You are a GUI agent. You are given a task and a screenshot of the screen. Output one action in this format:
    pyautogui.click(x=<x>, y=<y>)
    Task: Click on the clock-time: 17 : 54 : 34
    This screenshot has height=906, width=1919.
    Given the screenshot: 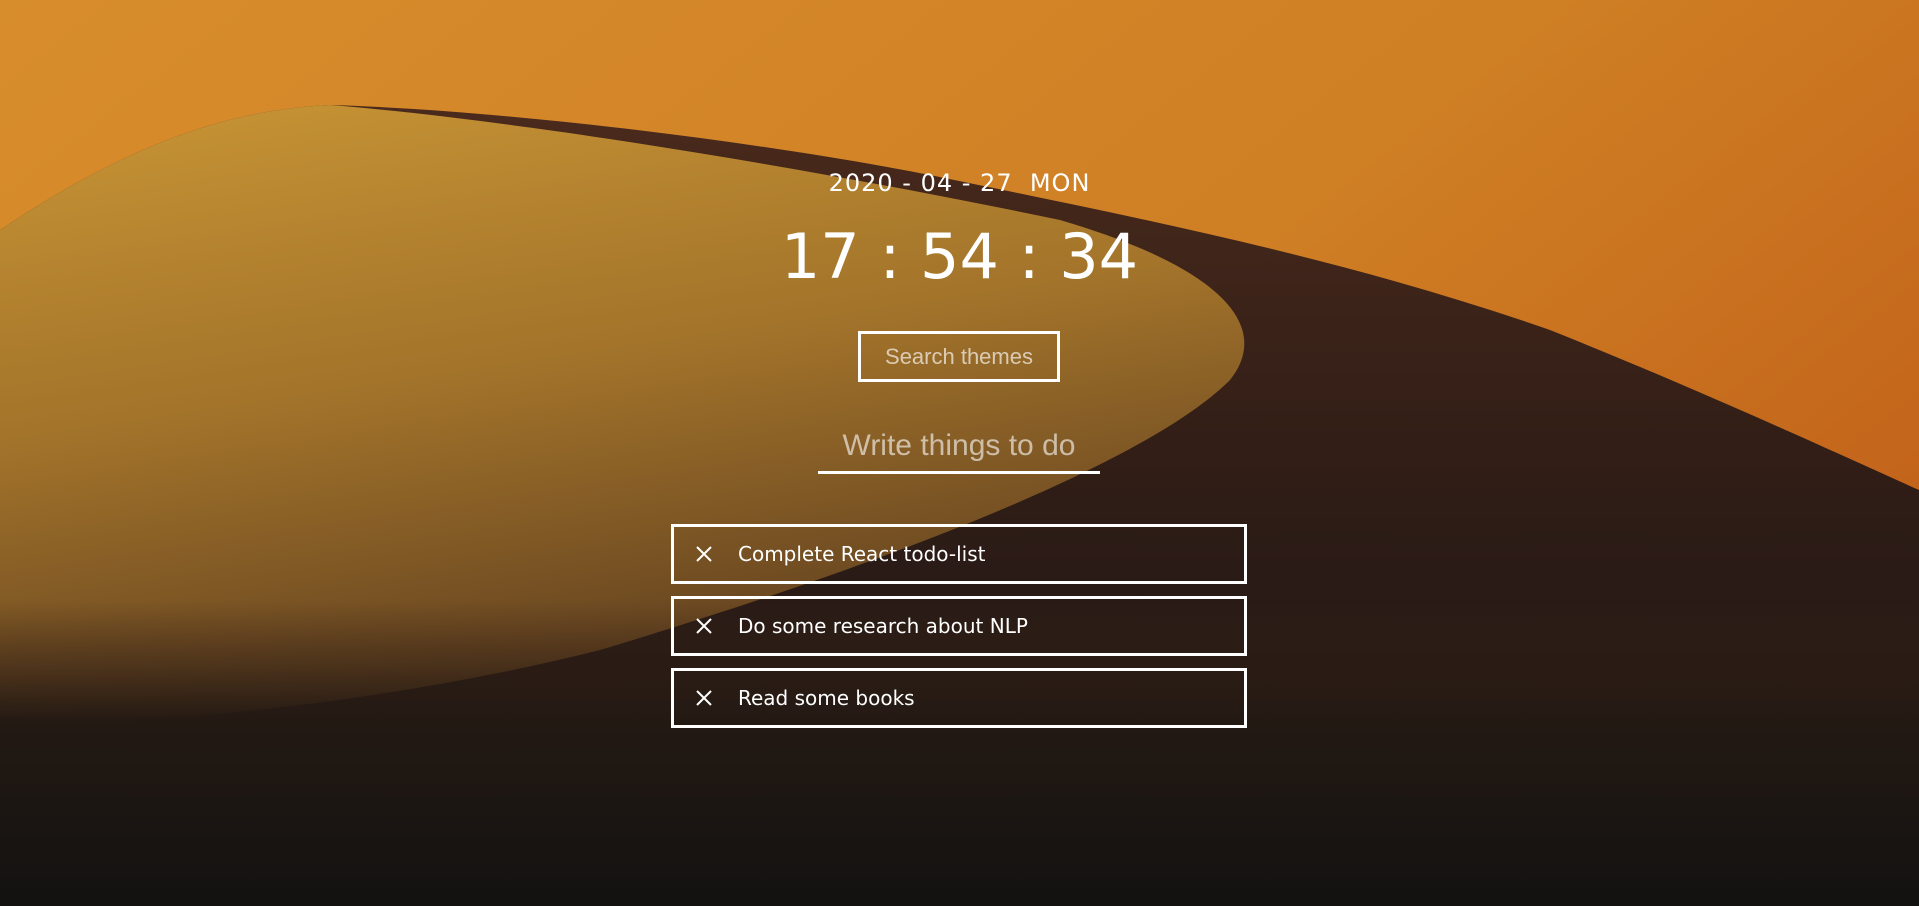 What is the action you would take?
    pyautogui.click(x=959, y=256)
    